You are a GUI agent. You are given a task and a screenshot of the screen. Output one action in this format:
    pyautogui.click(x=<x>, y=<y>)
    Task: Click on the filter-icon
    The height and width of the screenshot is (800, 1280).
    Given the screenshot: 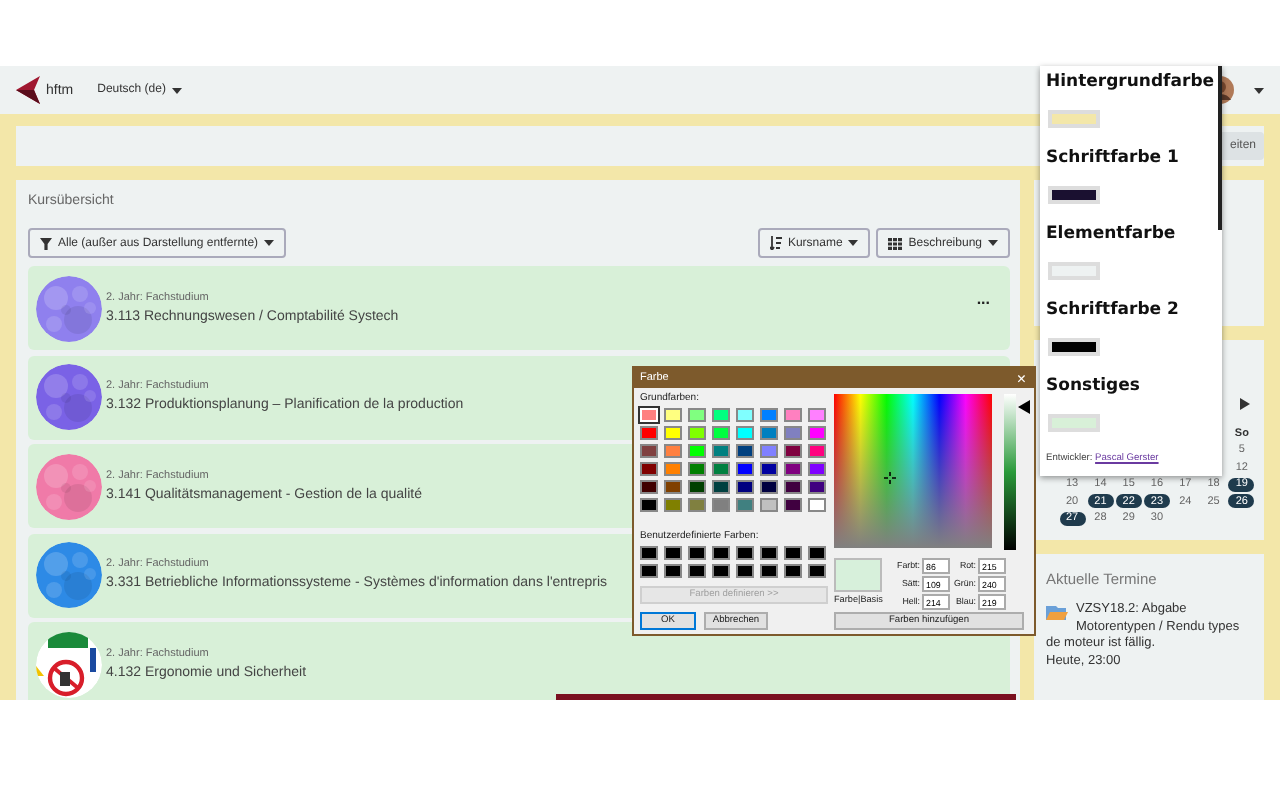 What is the action you would take?
    pyautogui.click(x=46, y=243)
    